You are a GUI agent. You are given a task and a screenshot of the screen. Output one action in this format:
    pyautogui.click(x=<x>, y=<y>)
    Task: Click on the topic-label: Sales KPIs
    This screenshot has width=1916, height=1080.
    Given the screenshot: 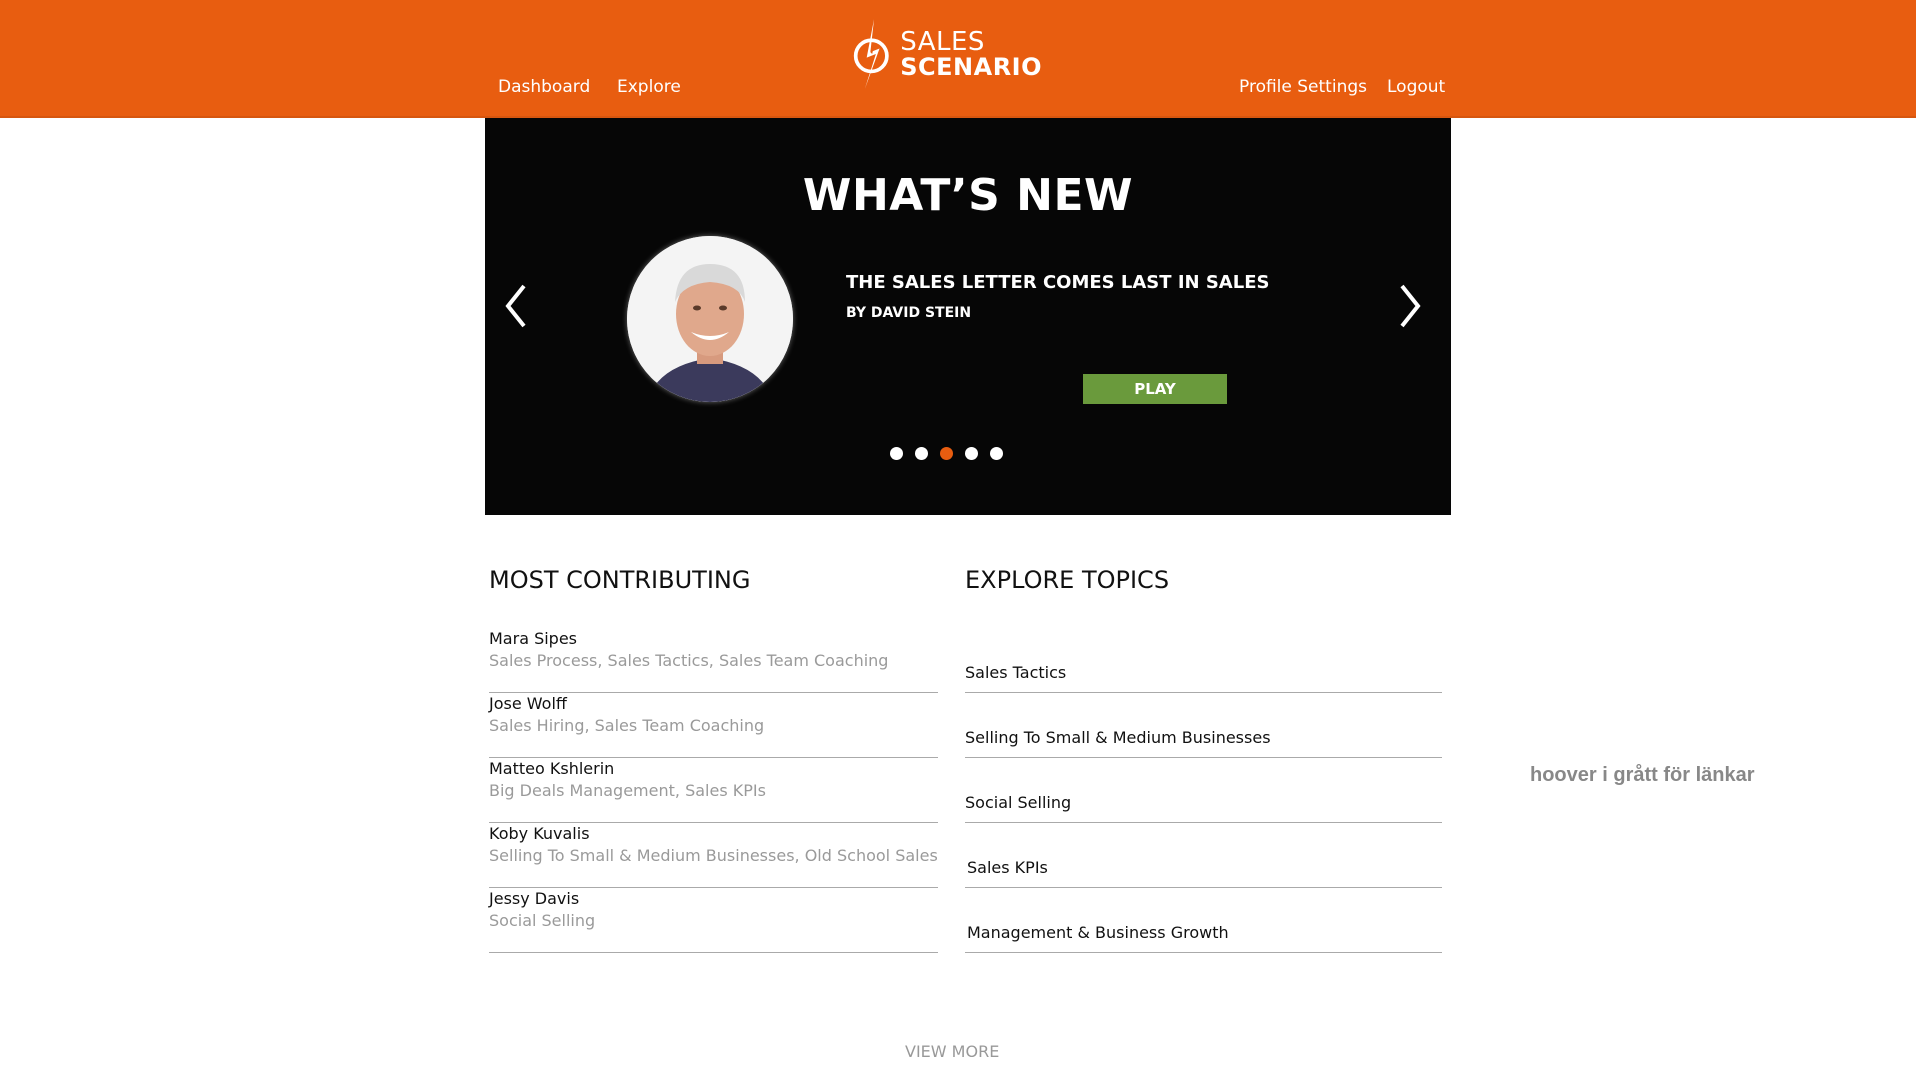 What is the action you would take?
    pyautogui.click(x=1007, y=867)
    